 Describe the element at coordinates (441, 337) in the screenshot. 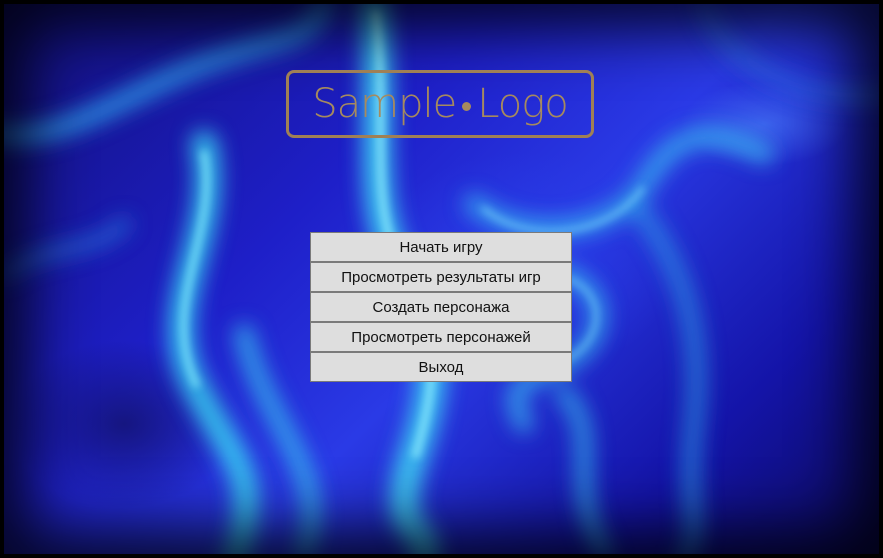

I see `view-characters-button: Просмотреть персонажей` at that location.